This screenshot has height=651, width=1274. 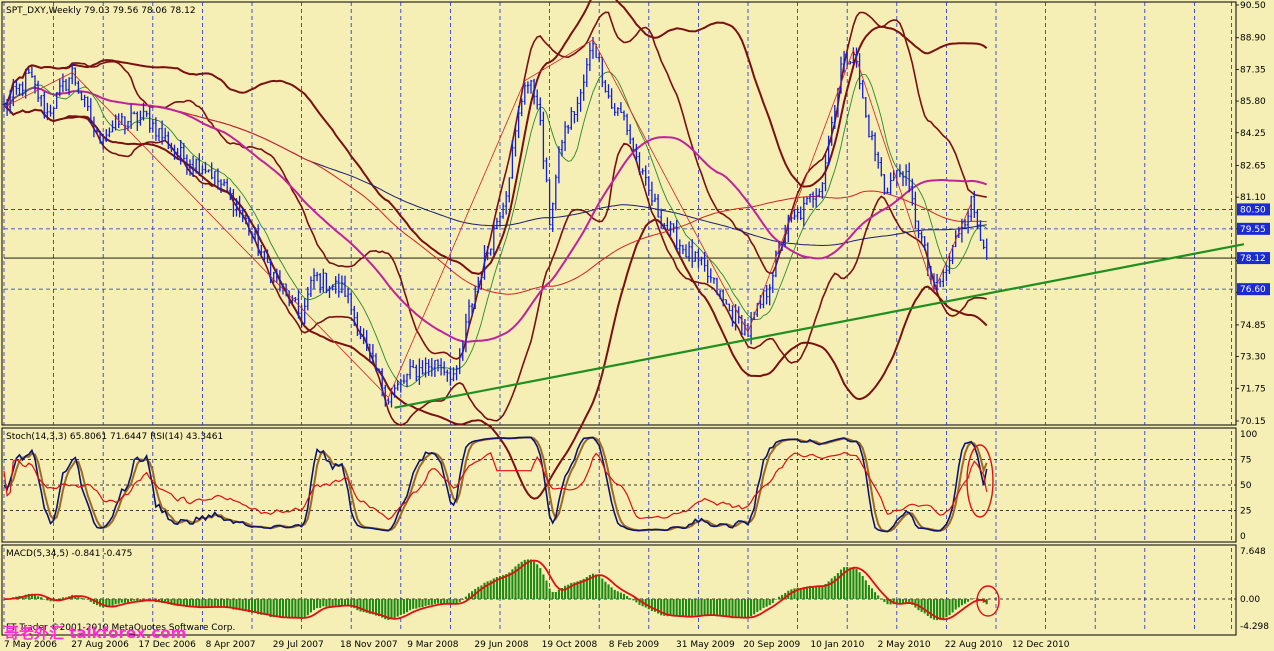 I want to click on price-axis-label: 71.75, so click(x=1253, y=389).